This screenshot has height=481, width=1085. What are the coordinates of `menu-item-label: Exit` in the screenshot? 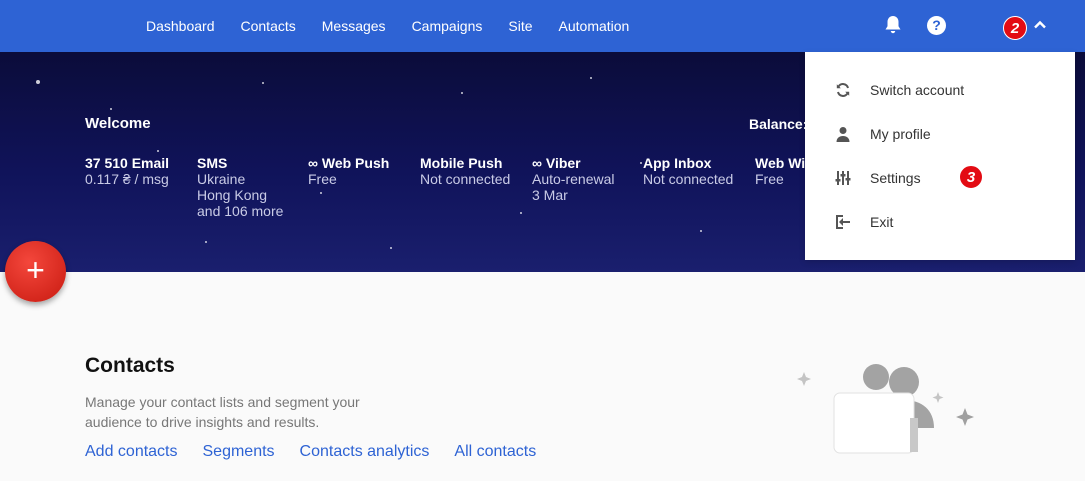 It's located at (882, 222).